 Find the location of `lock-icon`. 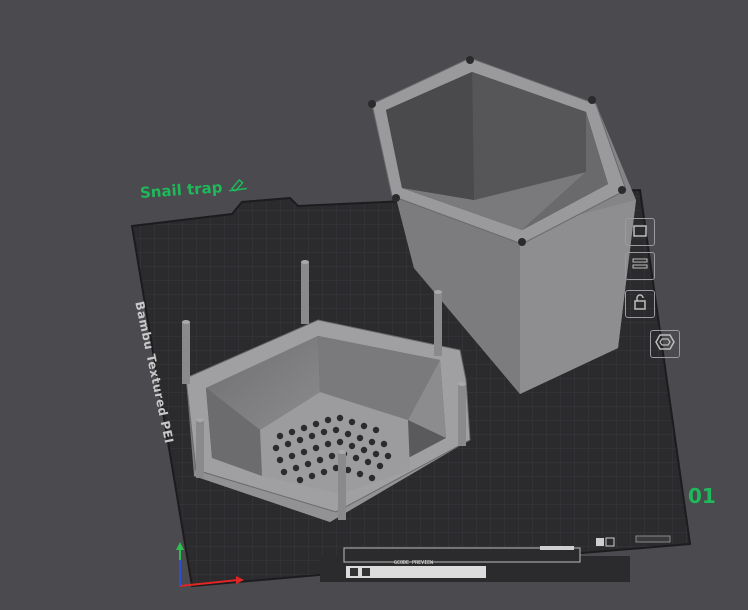

lock-icon is located at coordinates (640, 304).